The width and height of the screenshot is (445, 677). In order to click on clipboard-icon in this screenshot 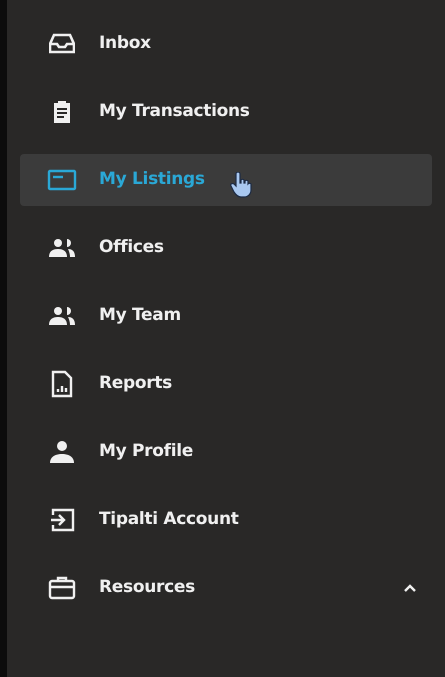, I will do `click(62, 112)`.